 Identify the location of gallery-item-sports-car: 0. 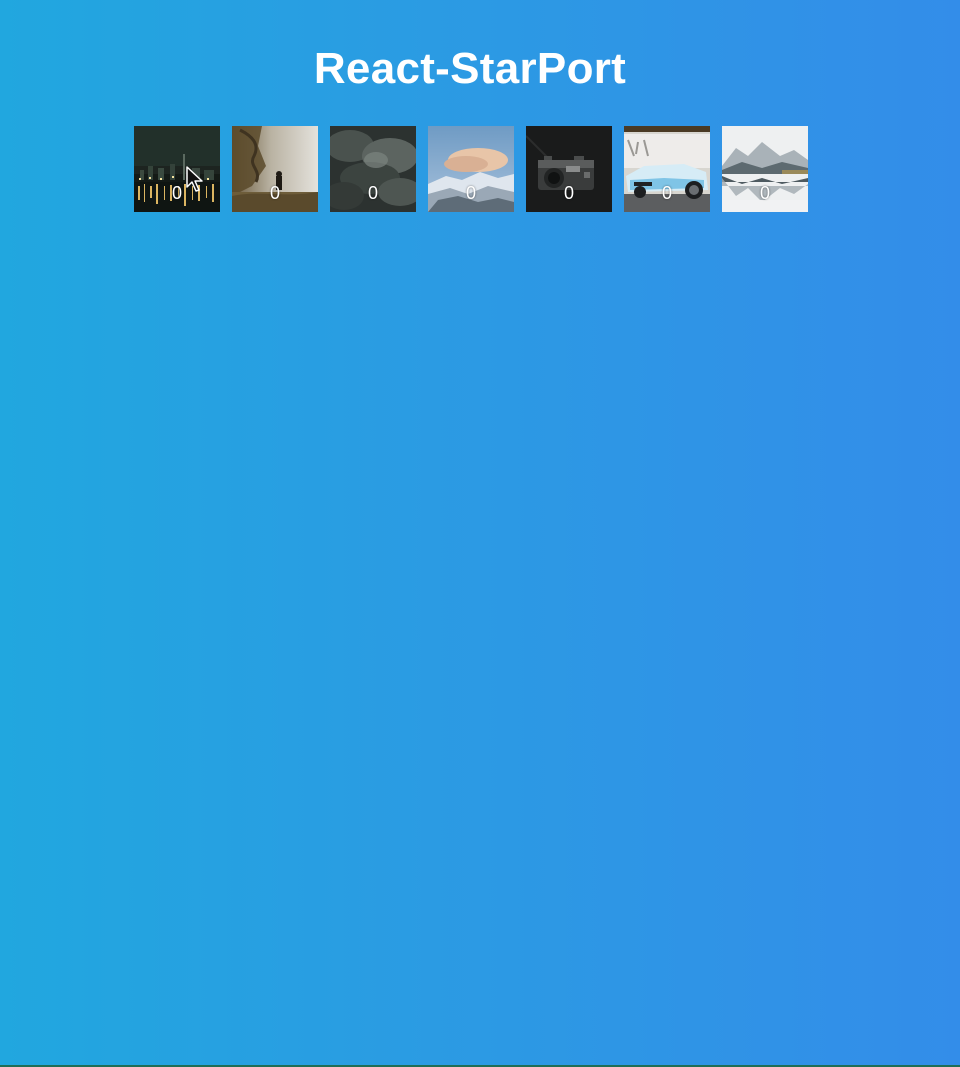
(667, 169).